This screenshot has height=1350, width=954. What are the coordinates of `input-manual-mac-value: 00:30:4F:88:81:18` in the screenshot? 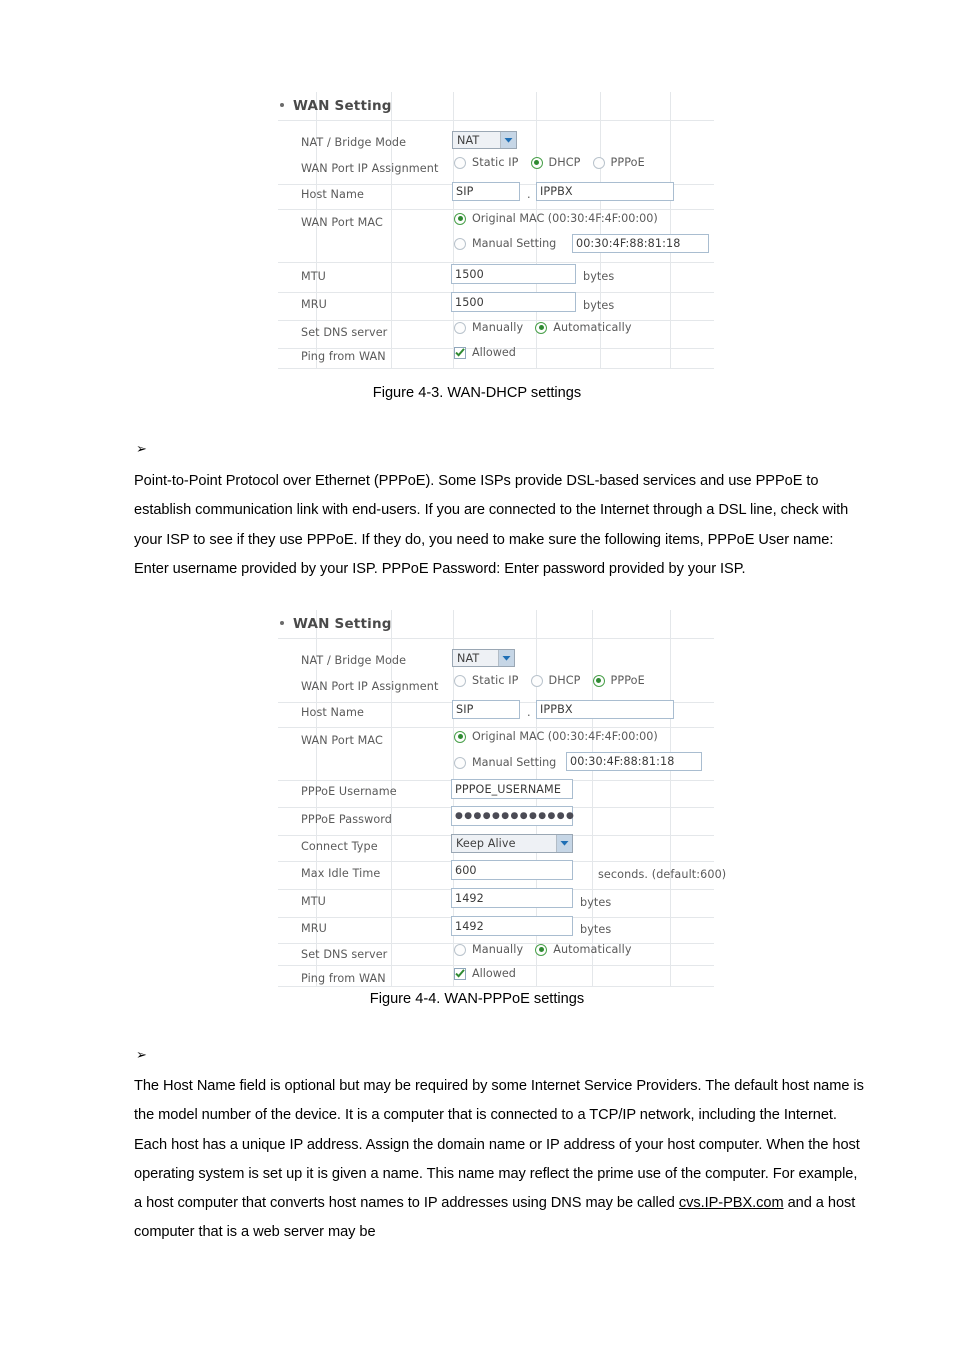 It's located at (628, 243).